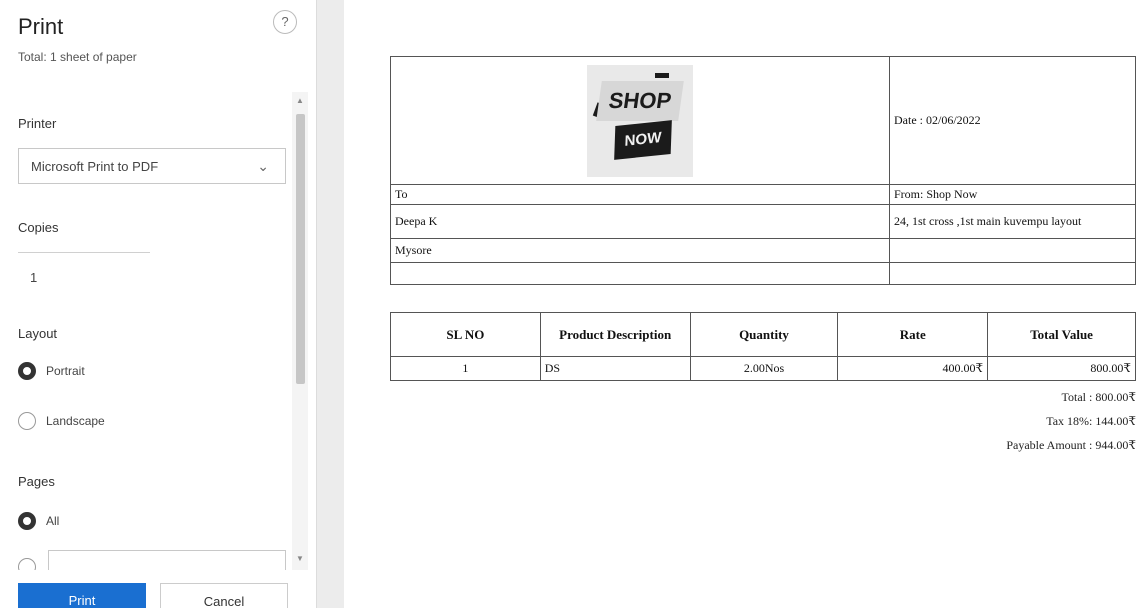  Describe the element at coordinates (285, 22) in the screenshot. I see `help-icon: ?` at that location.